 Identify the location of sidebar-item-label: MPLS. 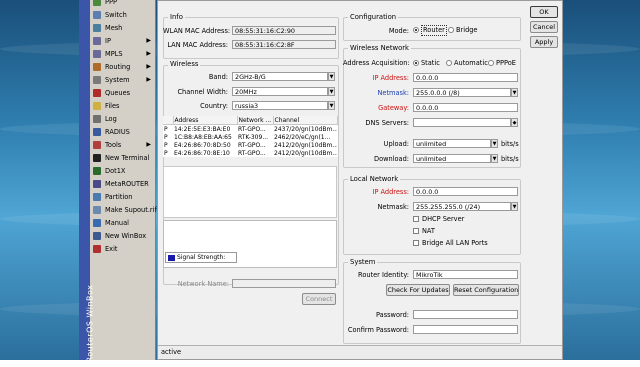
(114, 54).